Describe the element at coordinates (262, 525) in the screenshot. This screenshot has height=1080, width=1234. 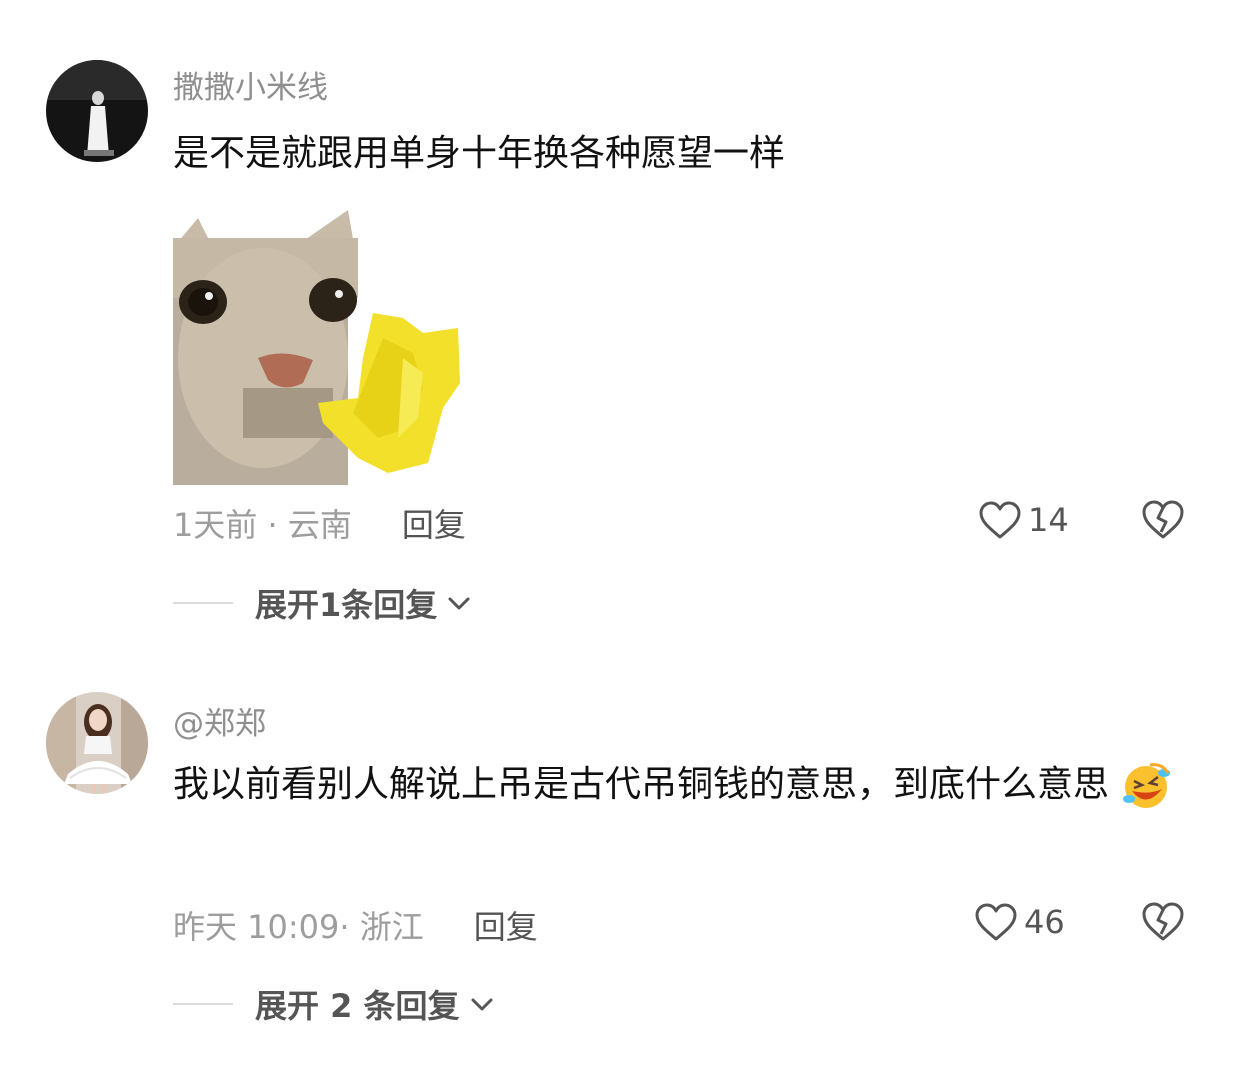
I see `timestamp-location: 1天前 · 云南` at that location.